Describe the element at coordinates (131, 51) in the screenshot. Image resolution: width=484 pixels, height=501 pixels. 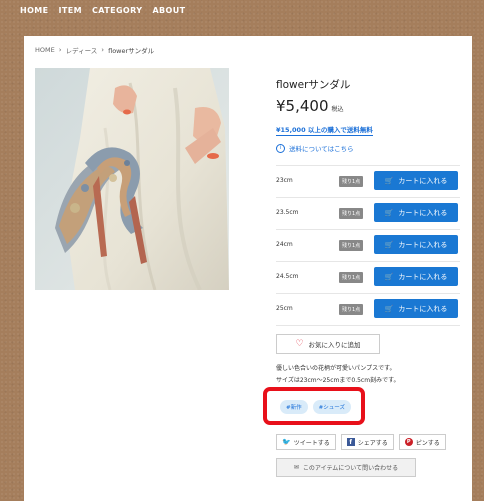
I see `breadcrumb-current: flowerサンダル` at that location.